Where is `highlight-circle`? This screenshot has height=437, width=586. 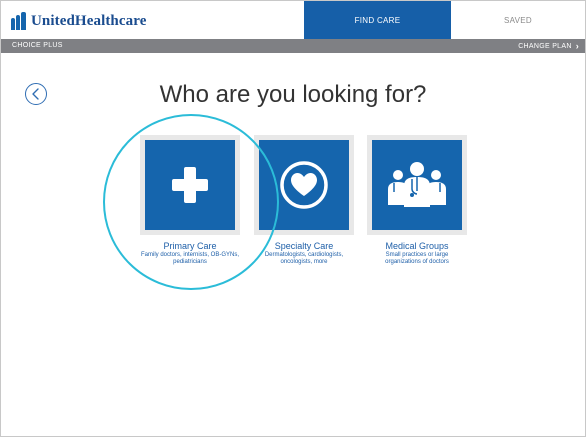
highlight-circle is located at coordinates (191, 202).